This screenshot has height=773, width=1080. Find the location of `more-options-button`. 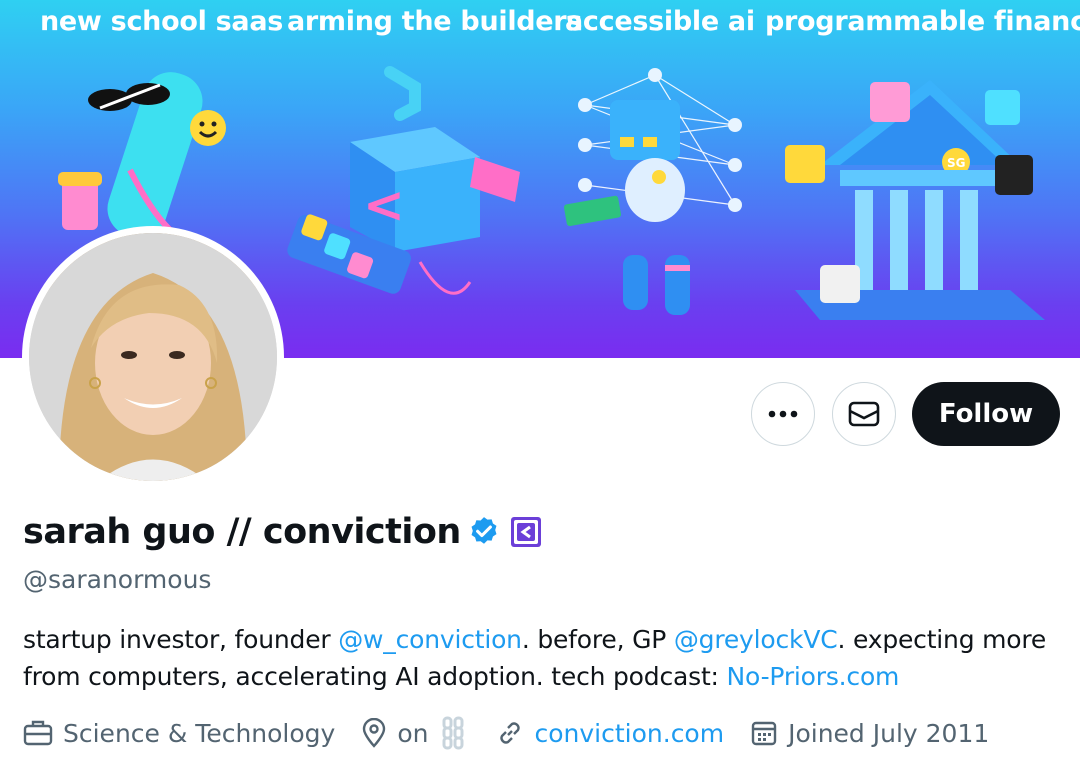

more-options-button is located at coordinates (783, 414).